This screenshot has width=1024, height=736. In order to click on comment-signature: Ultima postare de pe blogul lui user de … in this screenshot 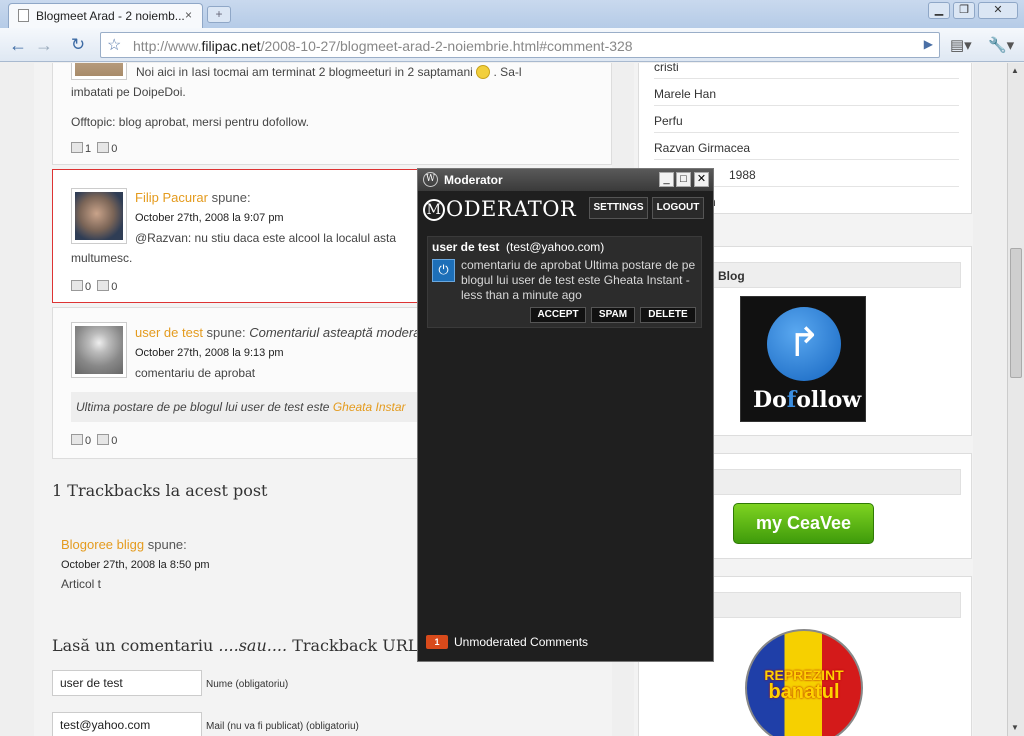, I will do `click(241, 407)`.